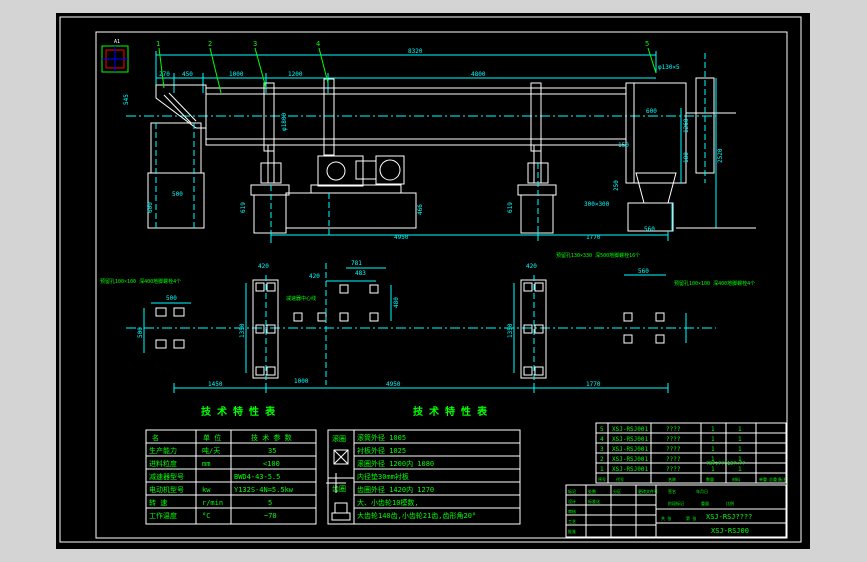 This screenshot has height=562, width=867. What do you see at coordinates (314, 276) in the screenshot?
I see `dim-plan-420-b: 420` at bounding box center [314, 276].